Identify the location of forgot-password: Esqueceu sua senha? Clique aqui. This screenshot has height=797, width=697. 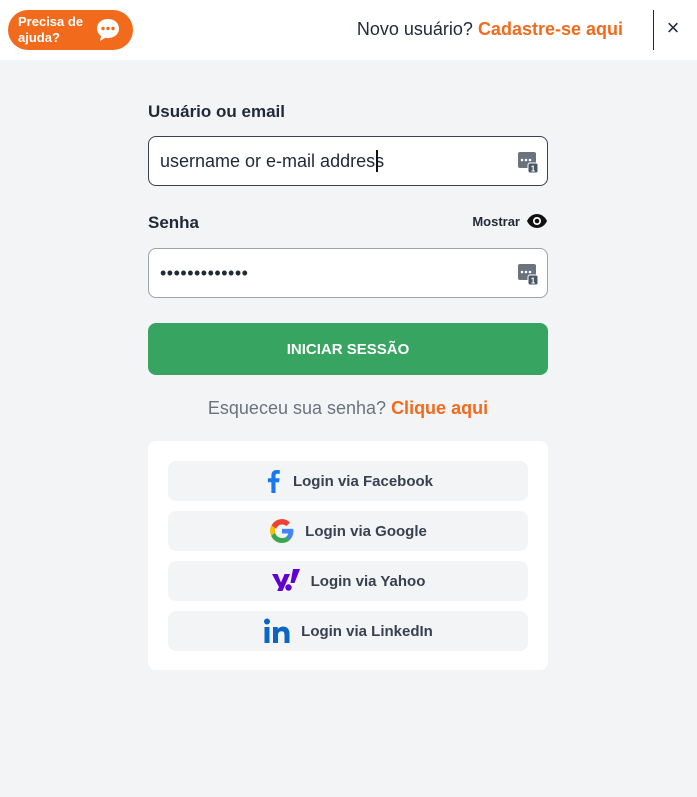
(348, 408).